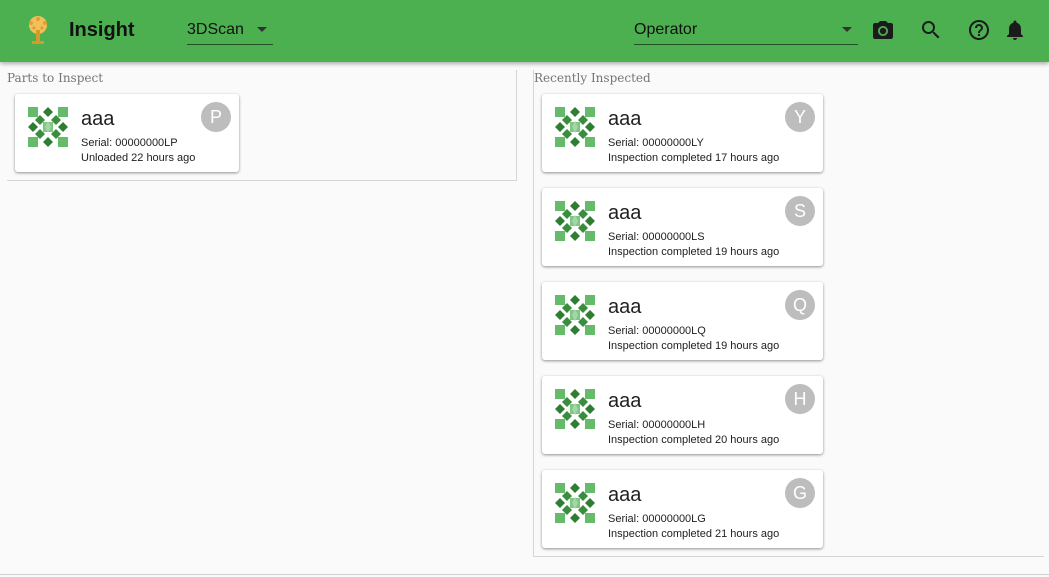 The image size is (1049, 577). I want to click on part-serial: Serial: 00000000LQ, so click(657, 331).